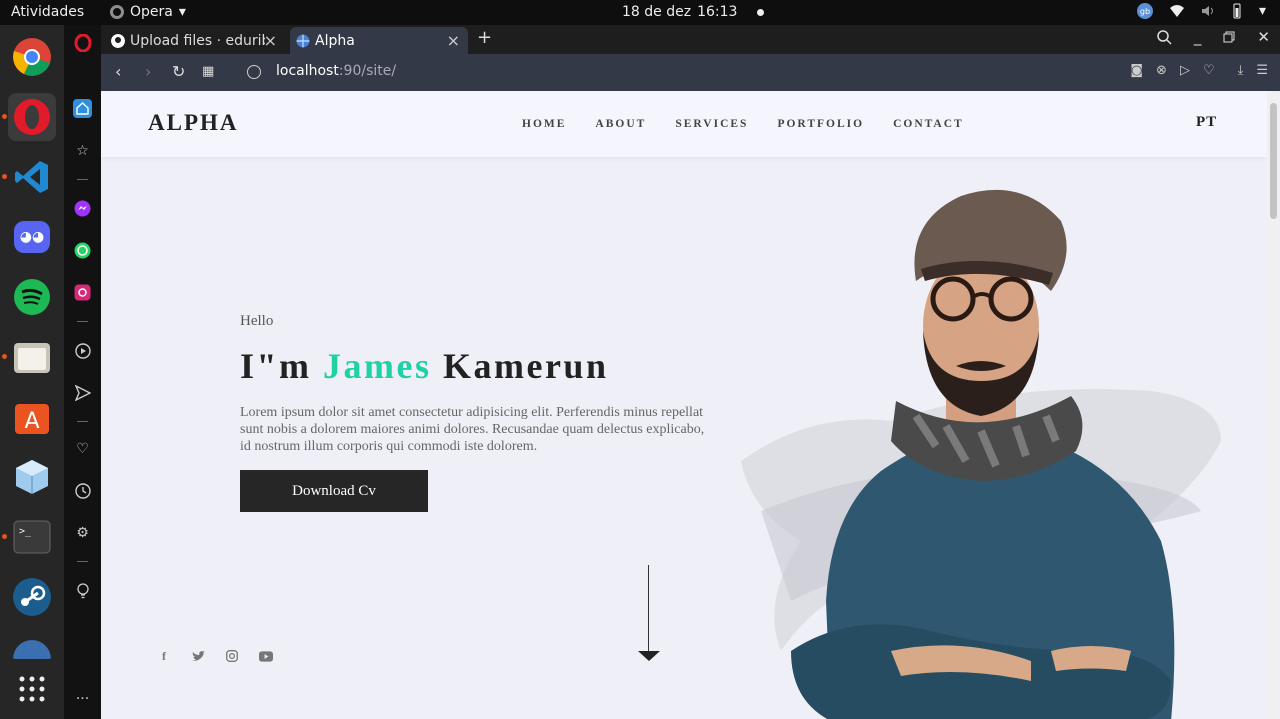 The height and width of the screenshot is (719, 1280). I want to click on battery-icon, so click(1237, 11).